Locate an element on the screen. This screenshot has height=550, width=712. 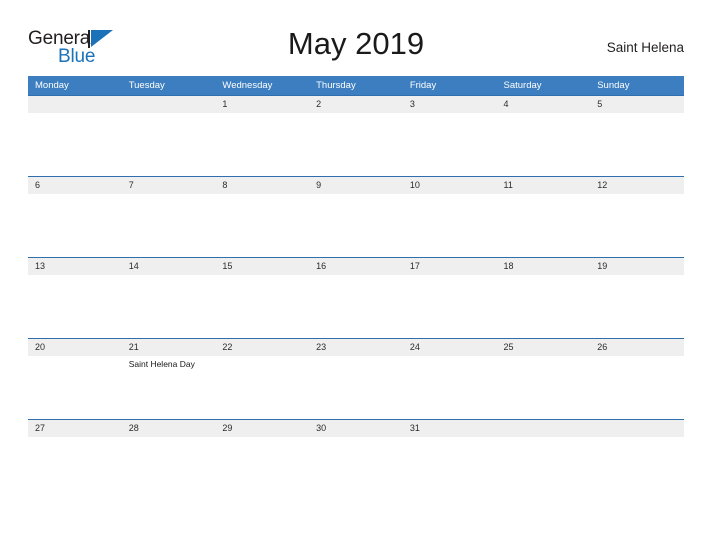
week-date-band: 6 7 8 9 10 11 12 is located at coordinates (356, 185).